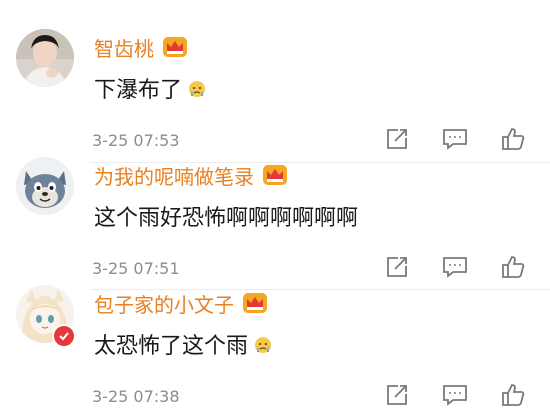 Image resolution: width=550 pixels, height=419 pixels. I want to click on comment-time: 3-25 07:53, so click(136, 140).